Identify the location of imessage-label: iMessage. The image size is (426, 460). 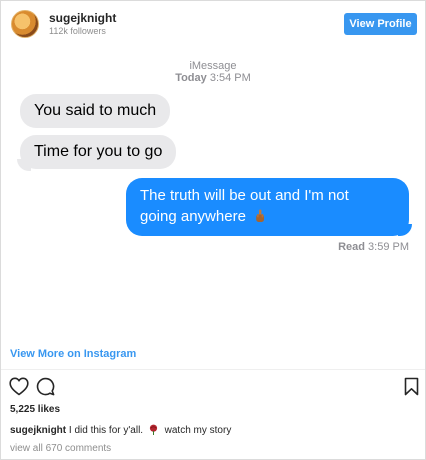
(213, 66).